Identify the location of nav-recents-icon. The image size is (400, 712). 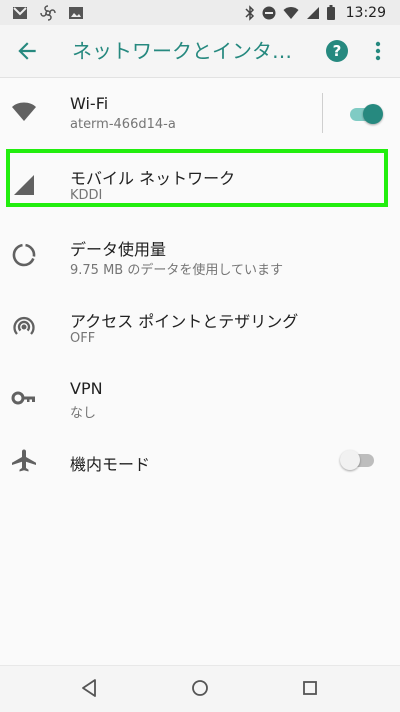
(310, 688).